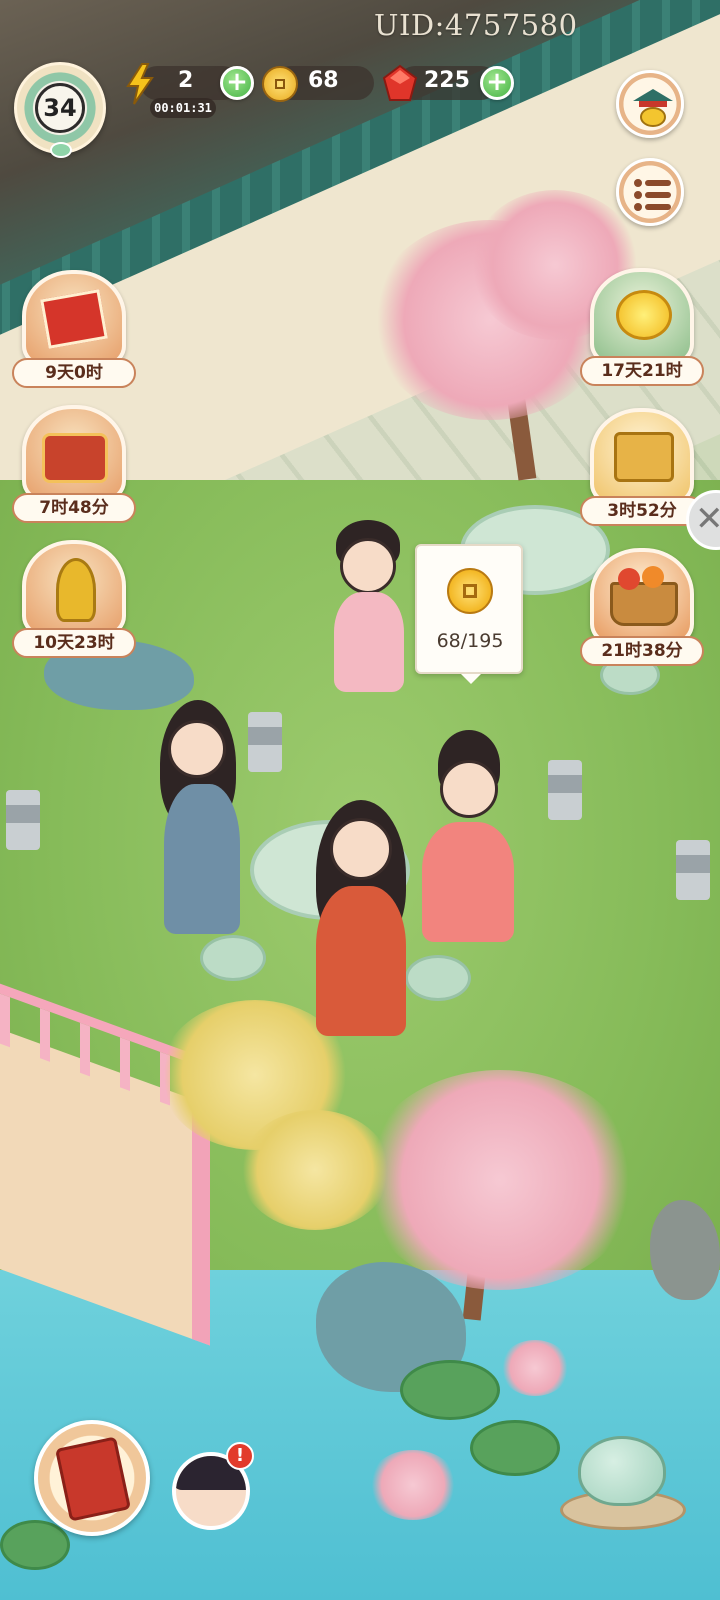 This screenshot has width=720, height=1600. What do you see at coordinates (61, 150) in the screenshot?
I see `level-gem-icon` at bounding box center [61, 150].